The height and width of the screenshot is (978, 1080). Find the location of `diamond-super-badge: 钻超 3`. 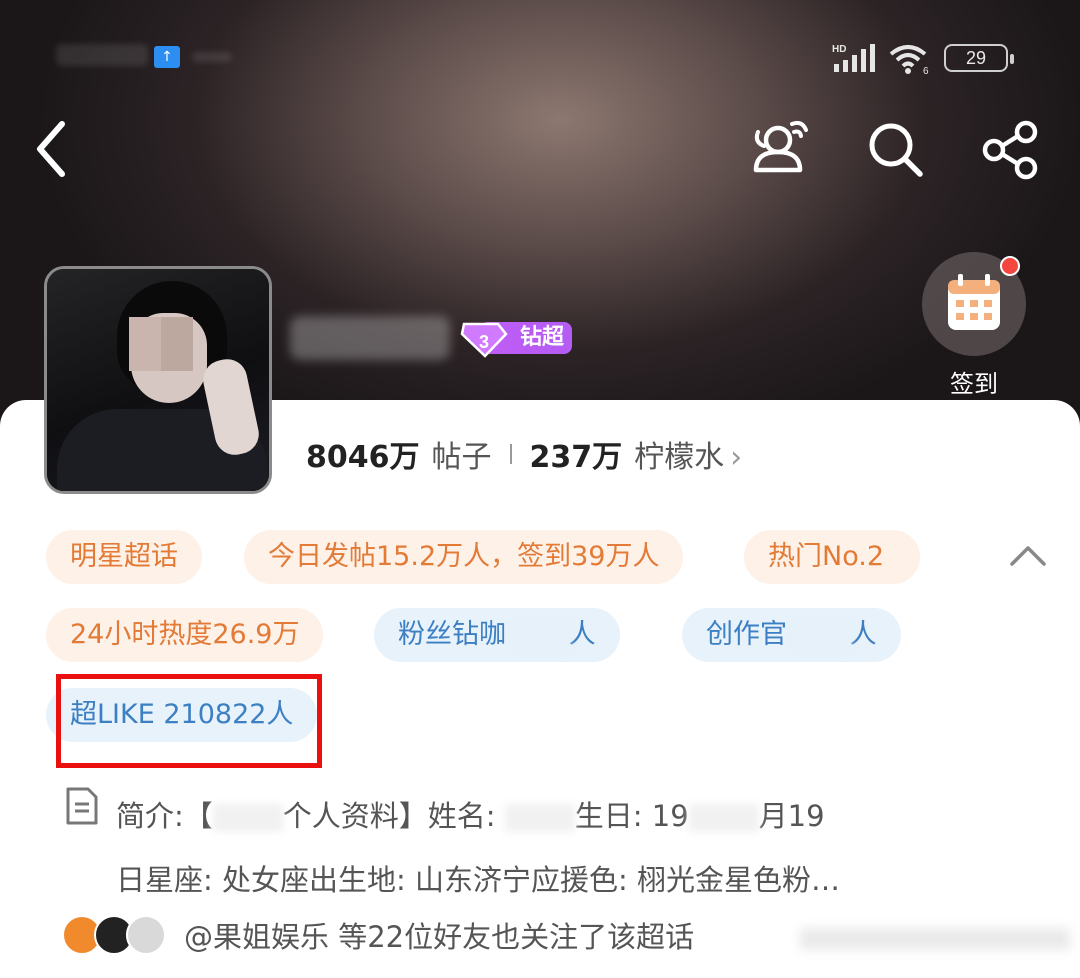

diamond-super-badge: 钻超 3 is located at coordinates (516, 338).